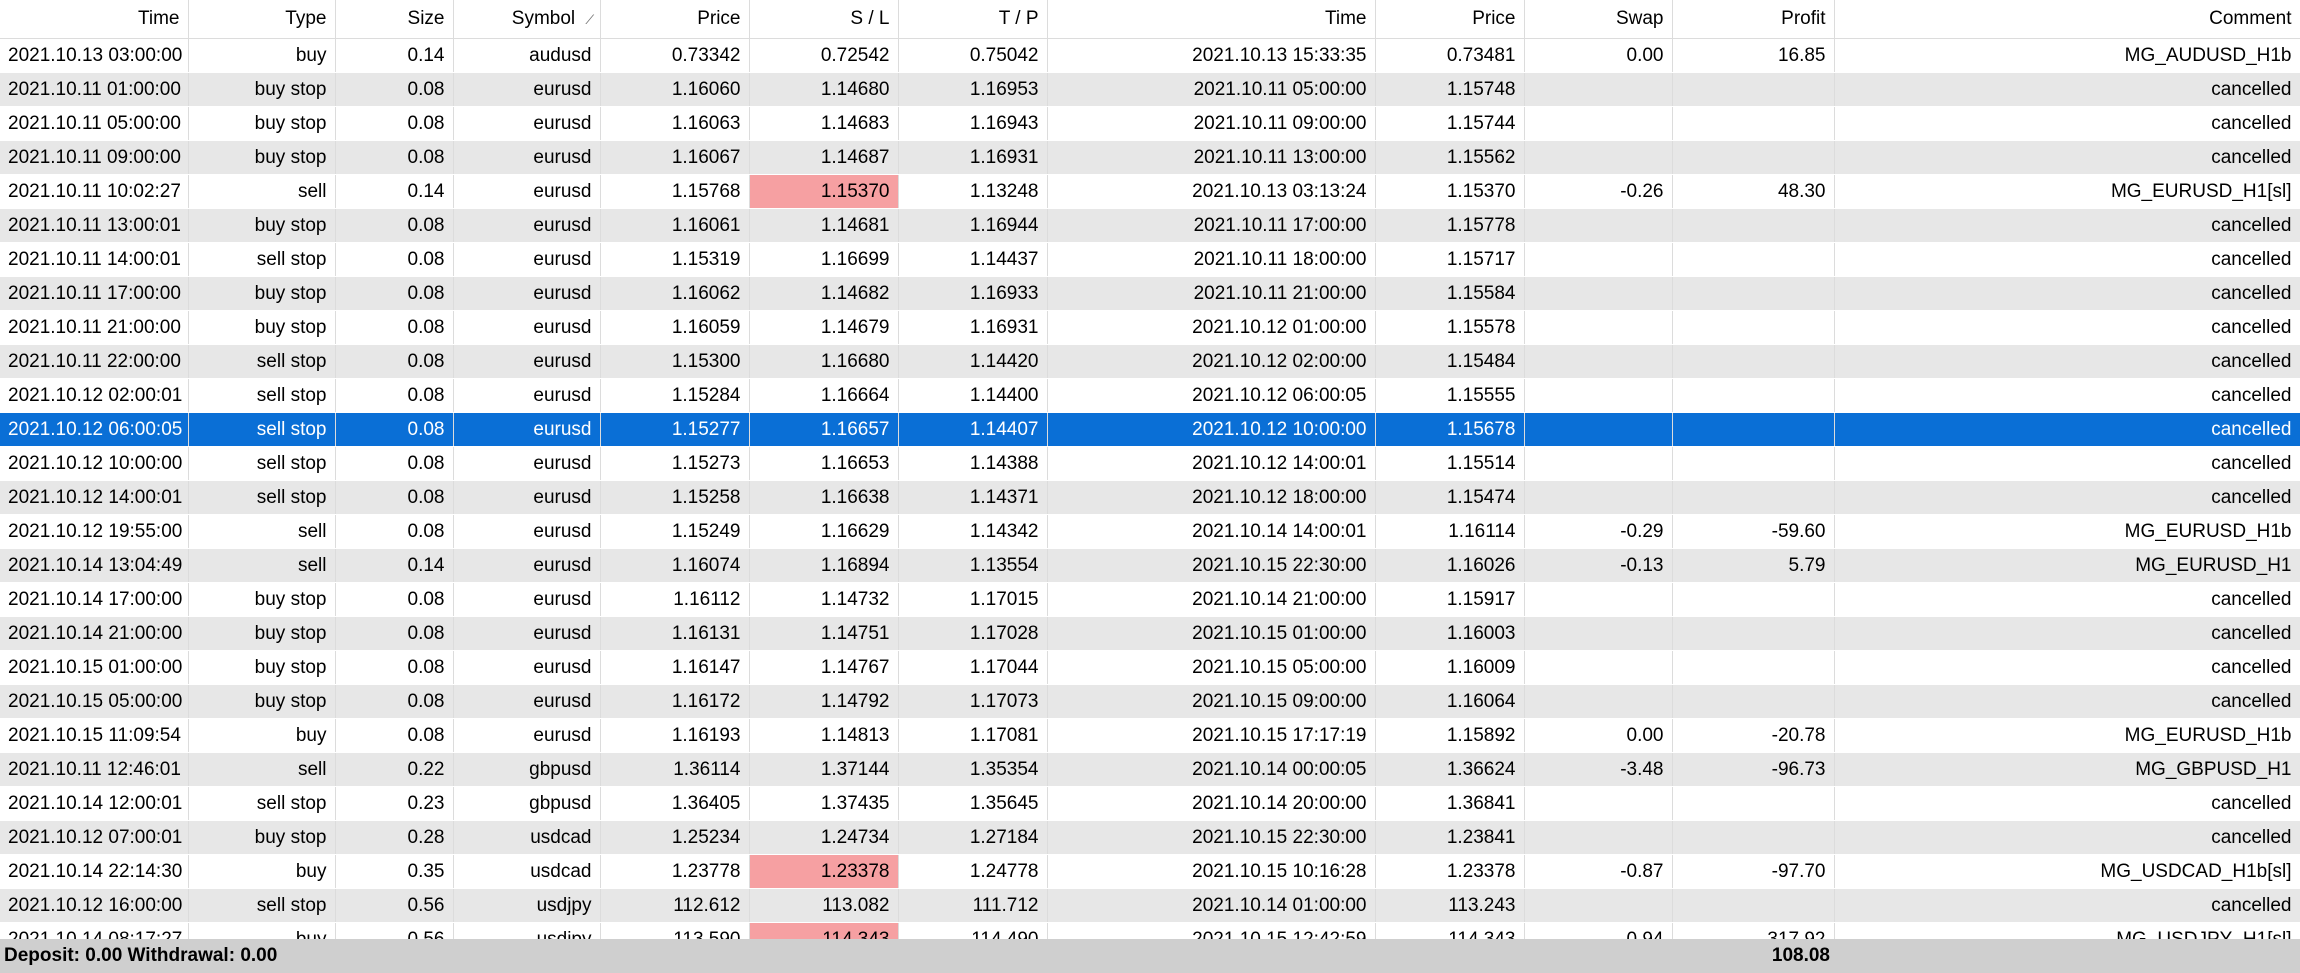 The height and width of the screenshot is (973, 2300). I want to click on cell-close-price: 1.15717, so click(1450, 259).